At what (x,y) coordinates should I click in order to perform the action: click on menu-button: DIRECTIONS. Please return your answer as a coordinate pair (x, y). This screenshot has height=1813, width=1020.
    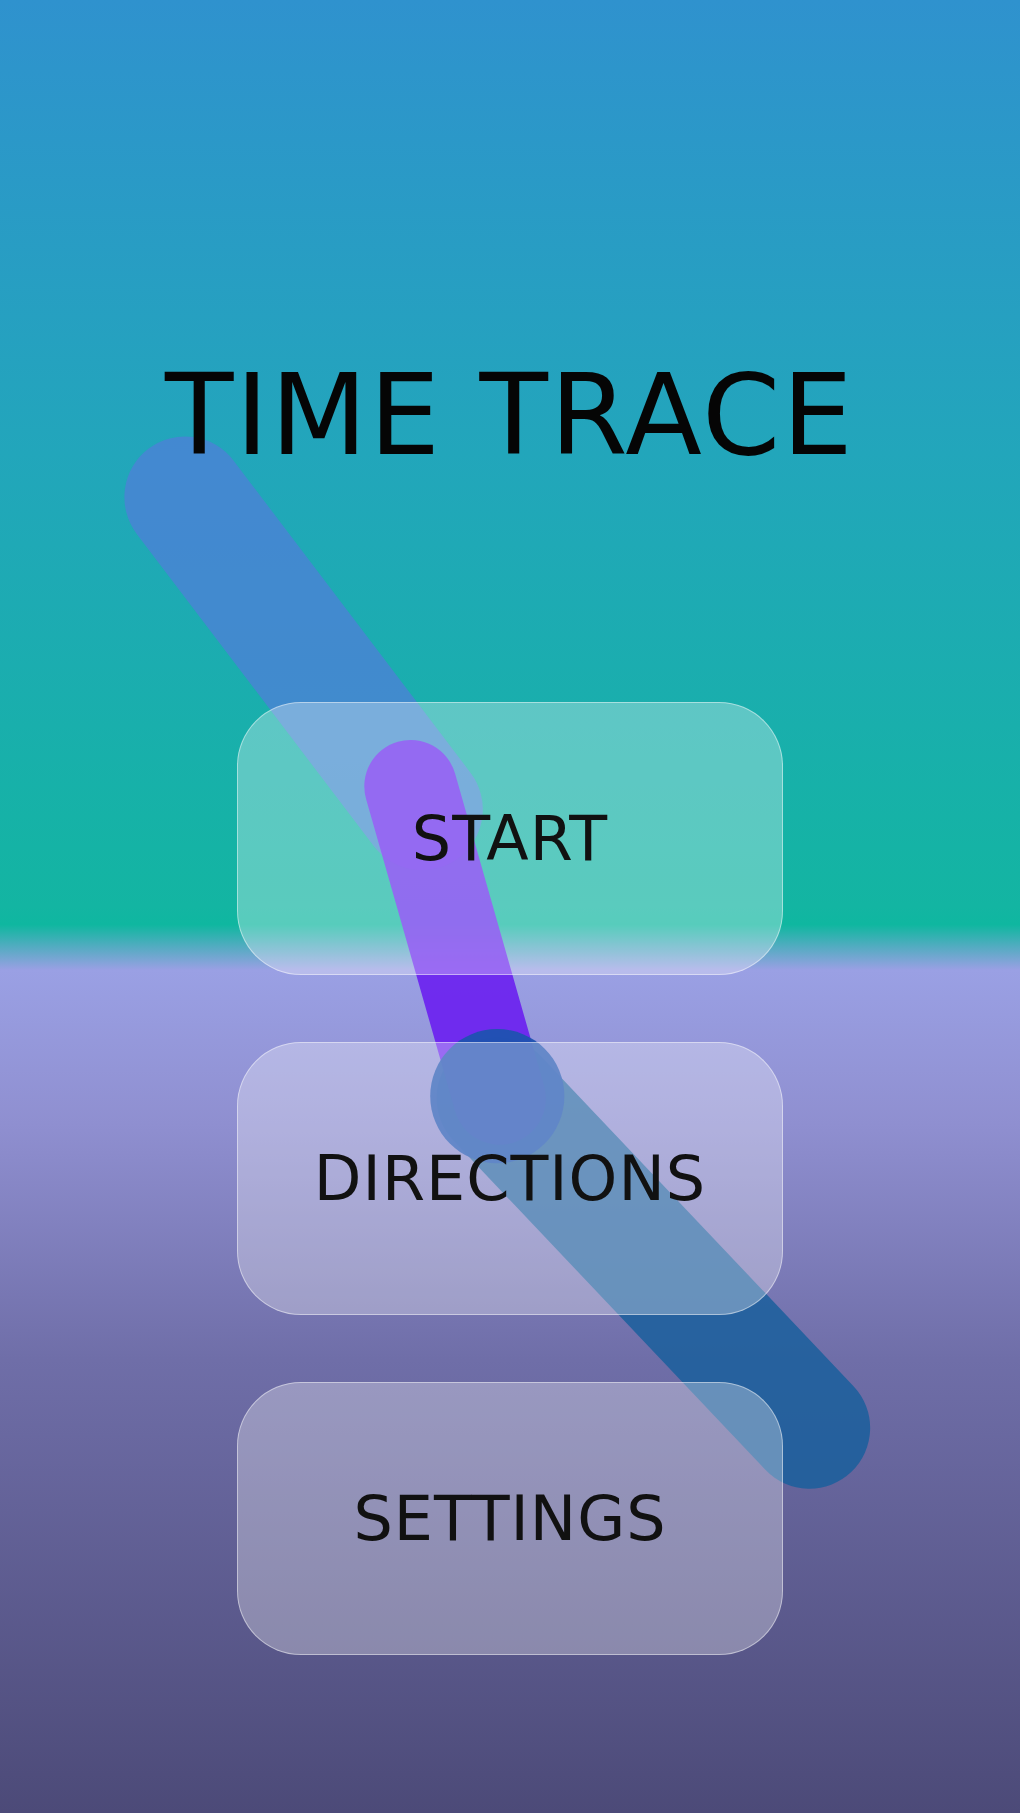
    Looking at the image, I should click on (510, 1178).